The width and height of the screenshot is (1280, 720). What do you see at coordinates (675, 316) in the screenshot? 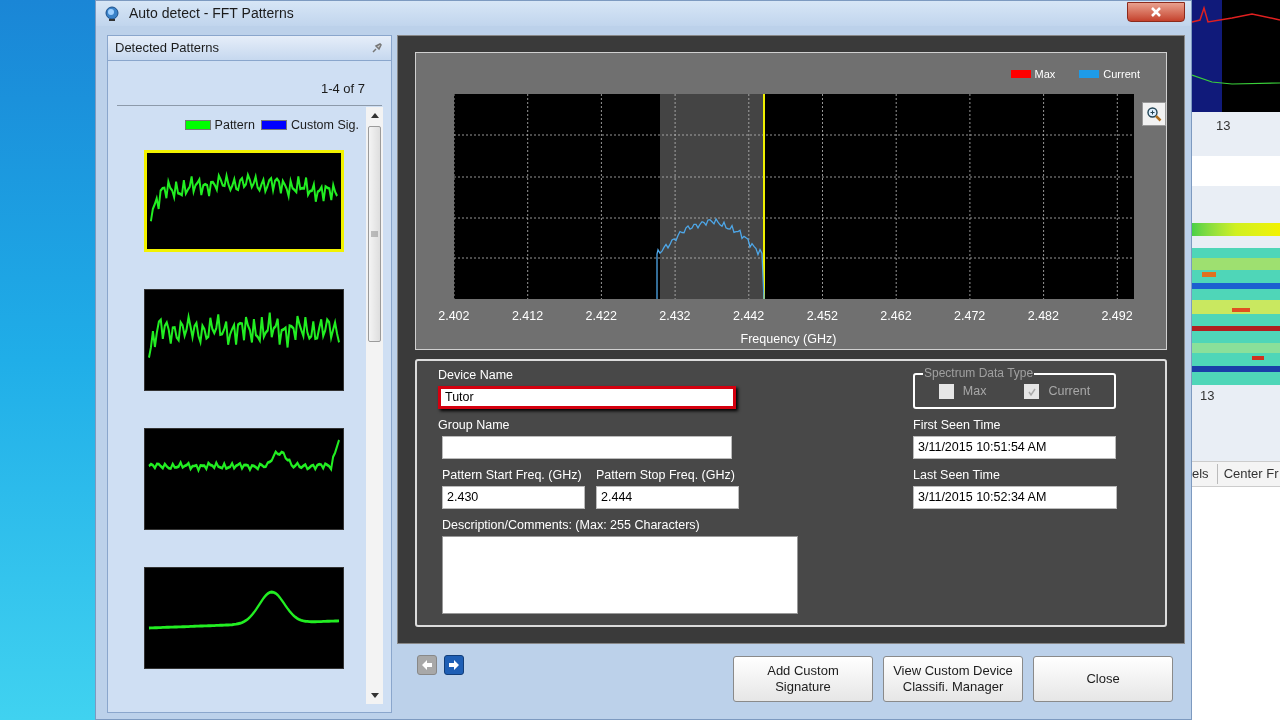
I see `x-tick-label: 2.432` at bounding box center [675, 316].